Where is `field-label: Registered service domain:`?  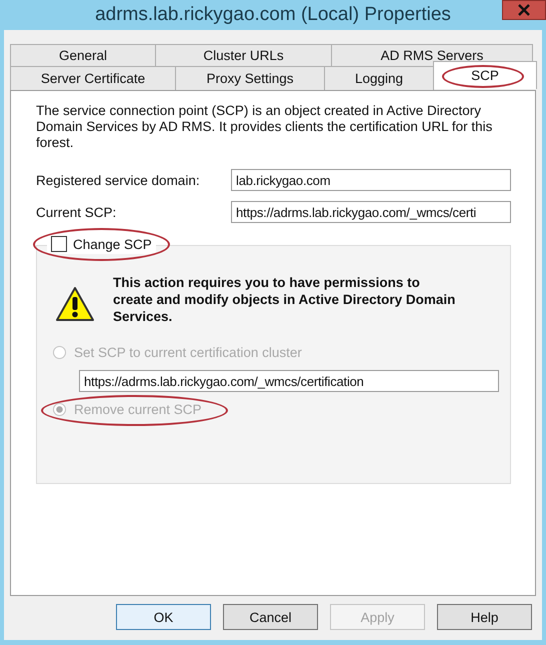 field-label: Registered service domain: is located at coordinates (118, 180).